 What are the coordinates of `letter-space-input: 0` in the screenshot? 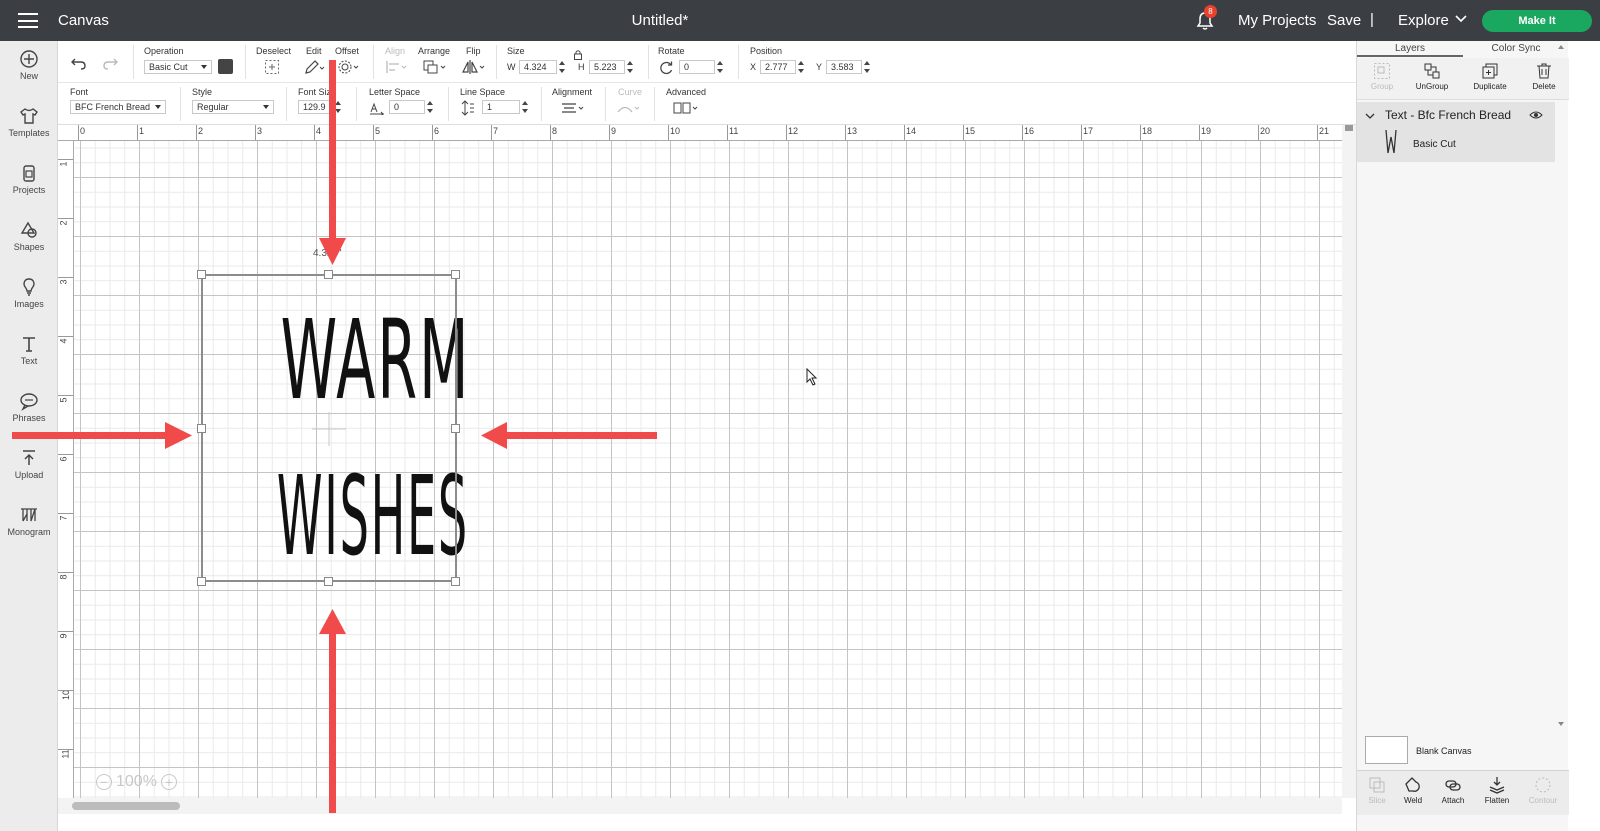 It's located at (407, 107).